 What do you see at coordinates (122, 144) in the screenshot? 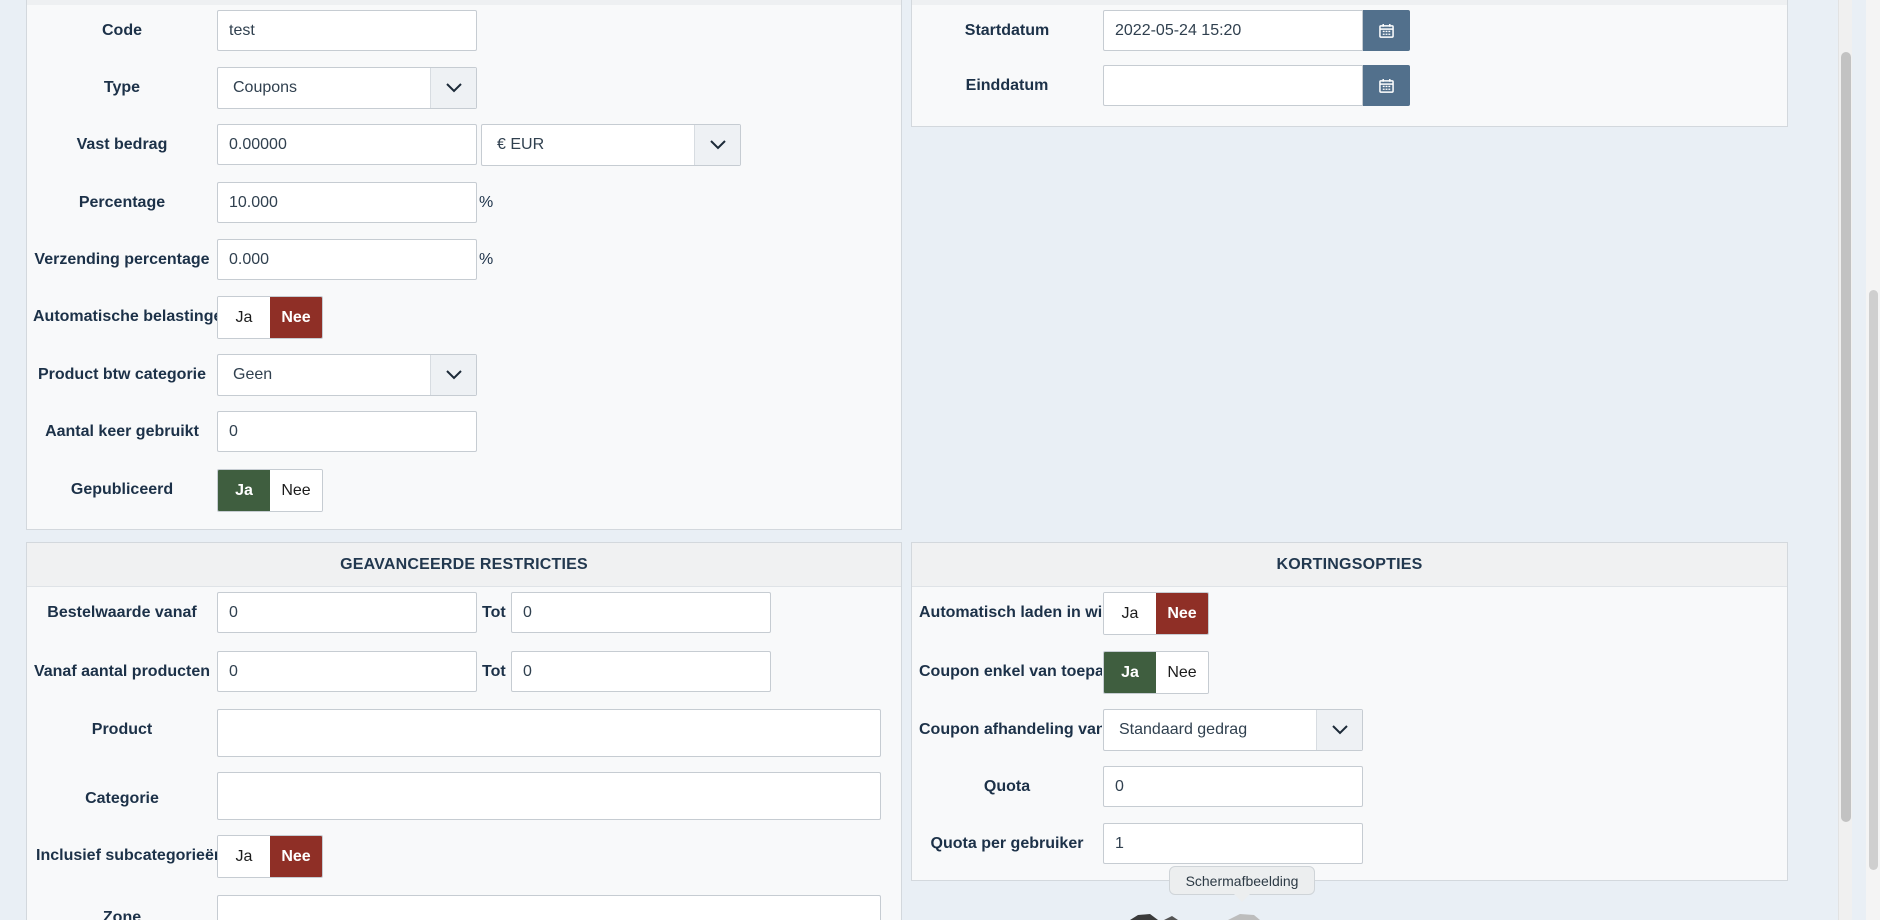
I see `vast-bedrag-label: Vast bedrag` at bounding box center [122, 144].